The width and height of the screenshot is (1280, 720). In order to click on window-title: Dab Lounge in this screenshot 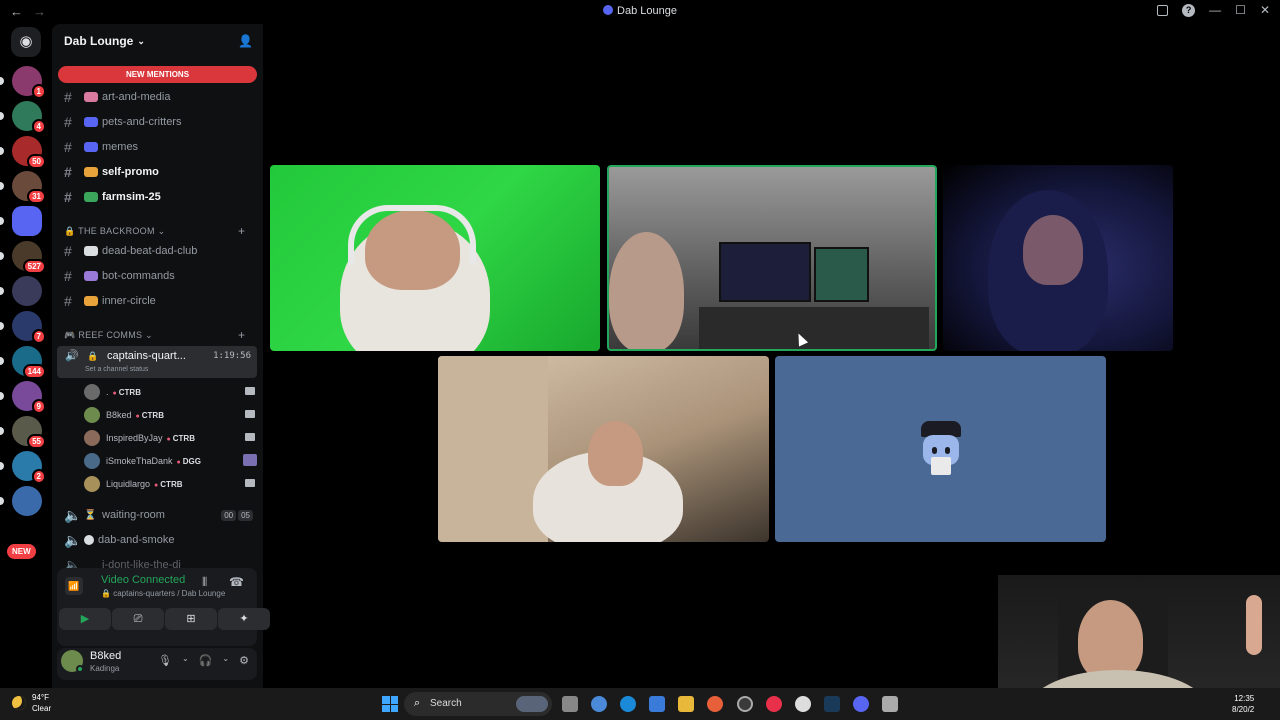, I will do `click(640, 11)`.